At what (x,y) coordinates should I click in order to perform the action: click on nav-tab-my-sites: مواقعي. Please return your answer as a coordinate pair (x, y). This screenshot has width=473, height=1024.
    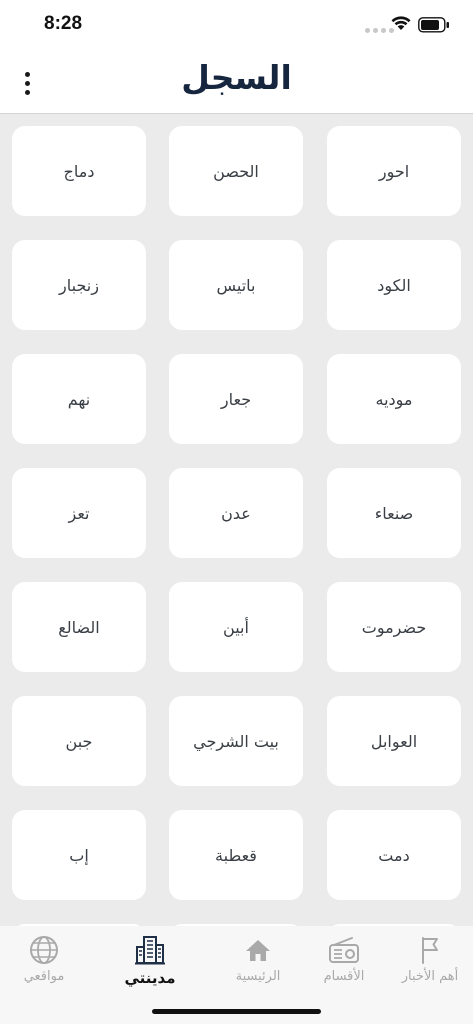
    Looking at the image, I should click on (44, 959).